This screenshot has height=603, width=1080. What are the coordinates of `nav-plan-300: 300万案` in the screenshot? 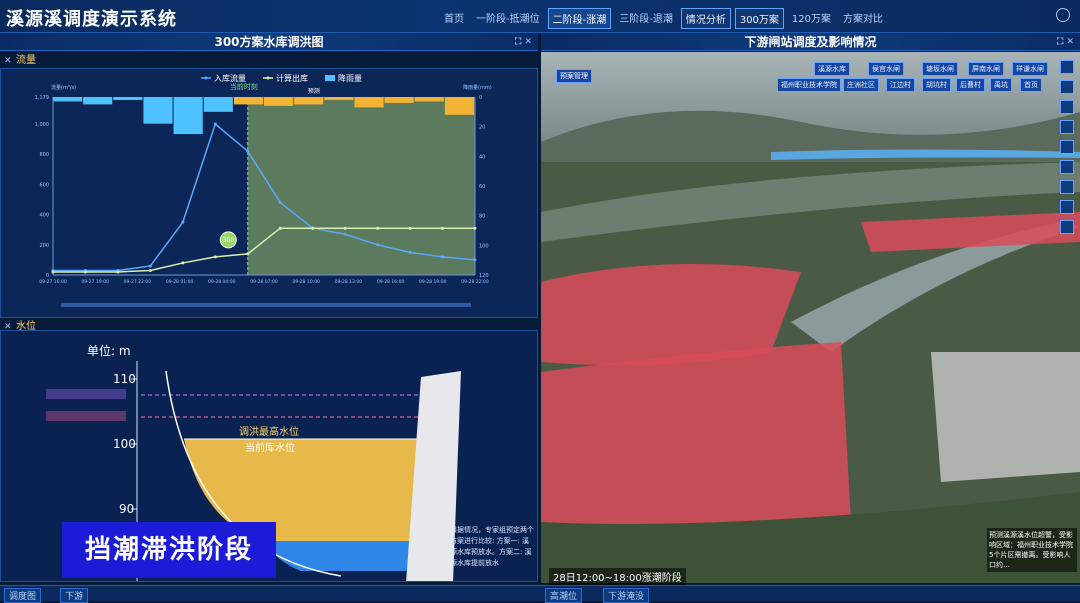 It's located at (759, 18).